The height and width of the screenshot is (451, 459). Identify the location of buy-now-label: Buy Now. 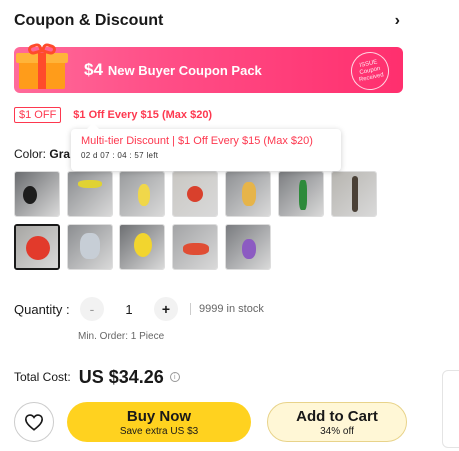
(159, 416).